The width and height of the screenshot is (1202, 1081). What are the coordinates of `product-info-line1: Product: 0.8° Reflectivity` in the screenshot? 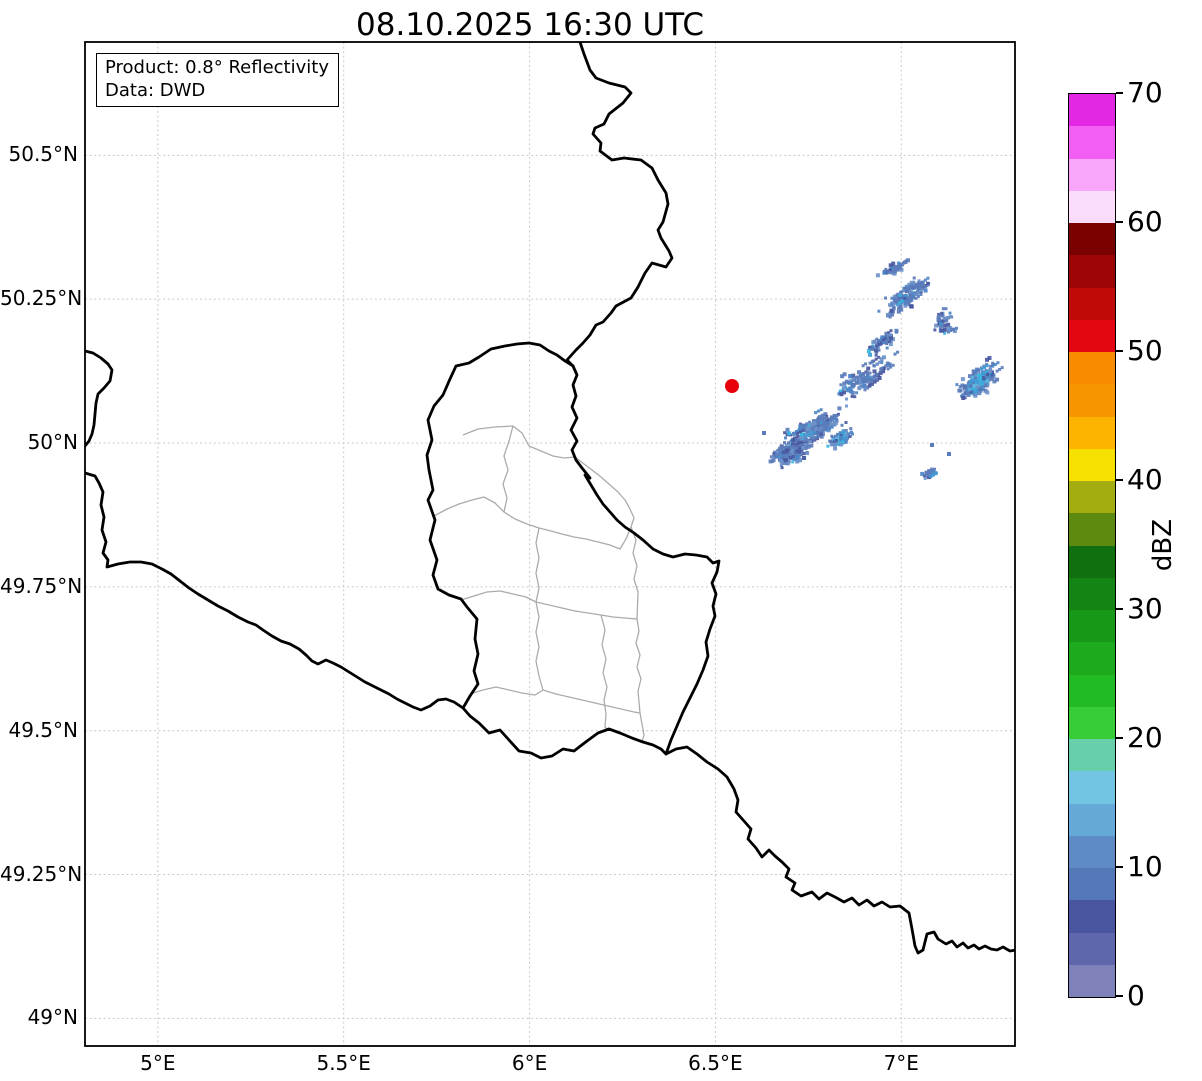 It's located at (217, 67).